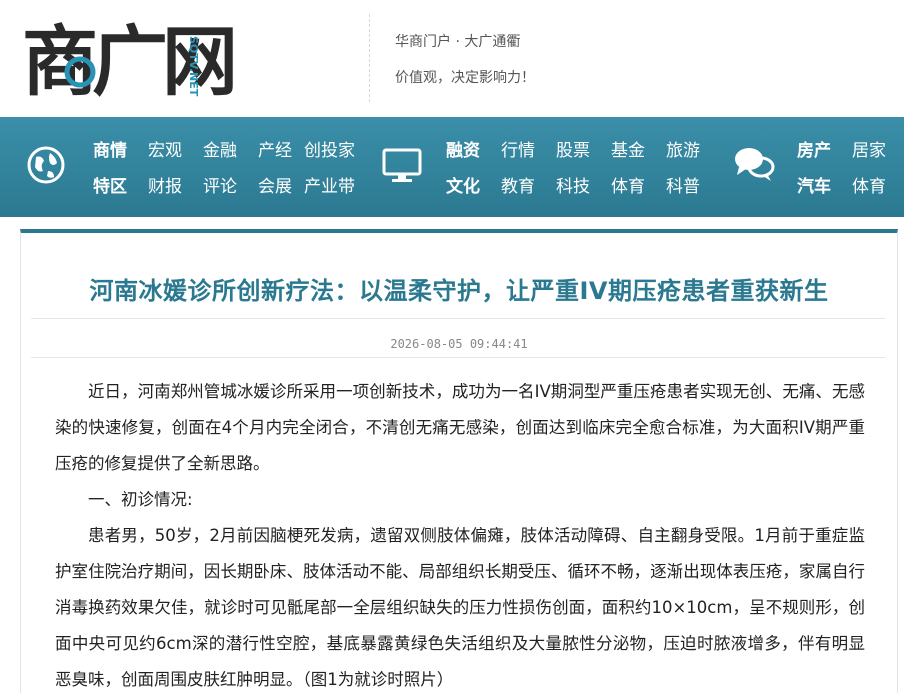  I want to click on nav-link: 基金, so click(628, 148).